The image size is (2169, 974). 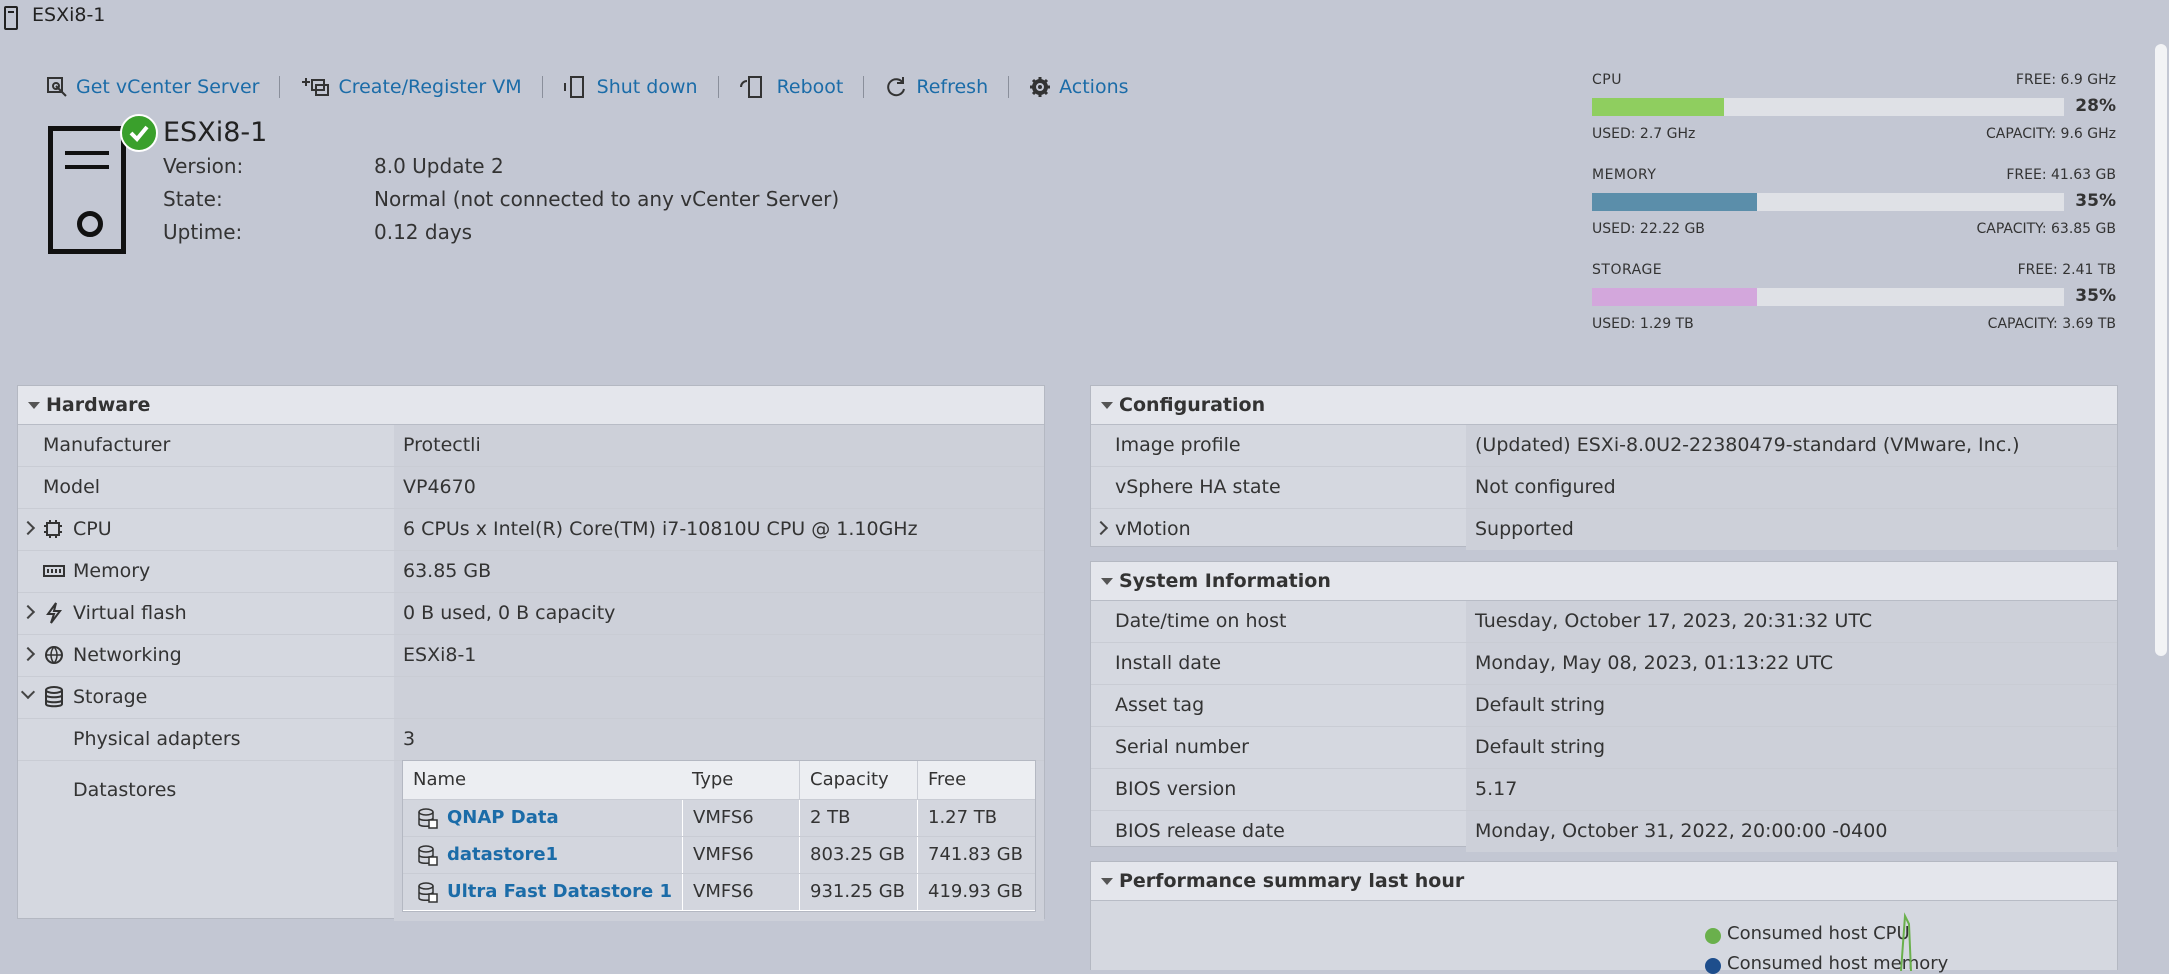 I want to click on memory-bar-fill, so click(x=1675, y=202).